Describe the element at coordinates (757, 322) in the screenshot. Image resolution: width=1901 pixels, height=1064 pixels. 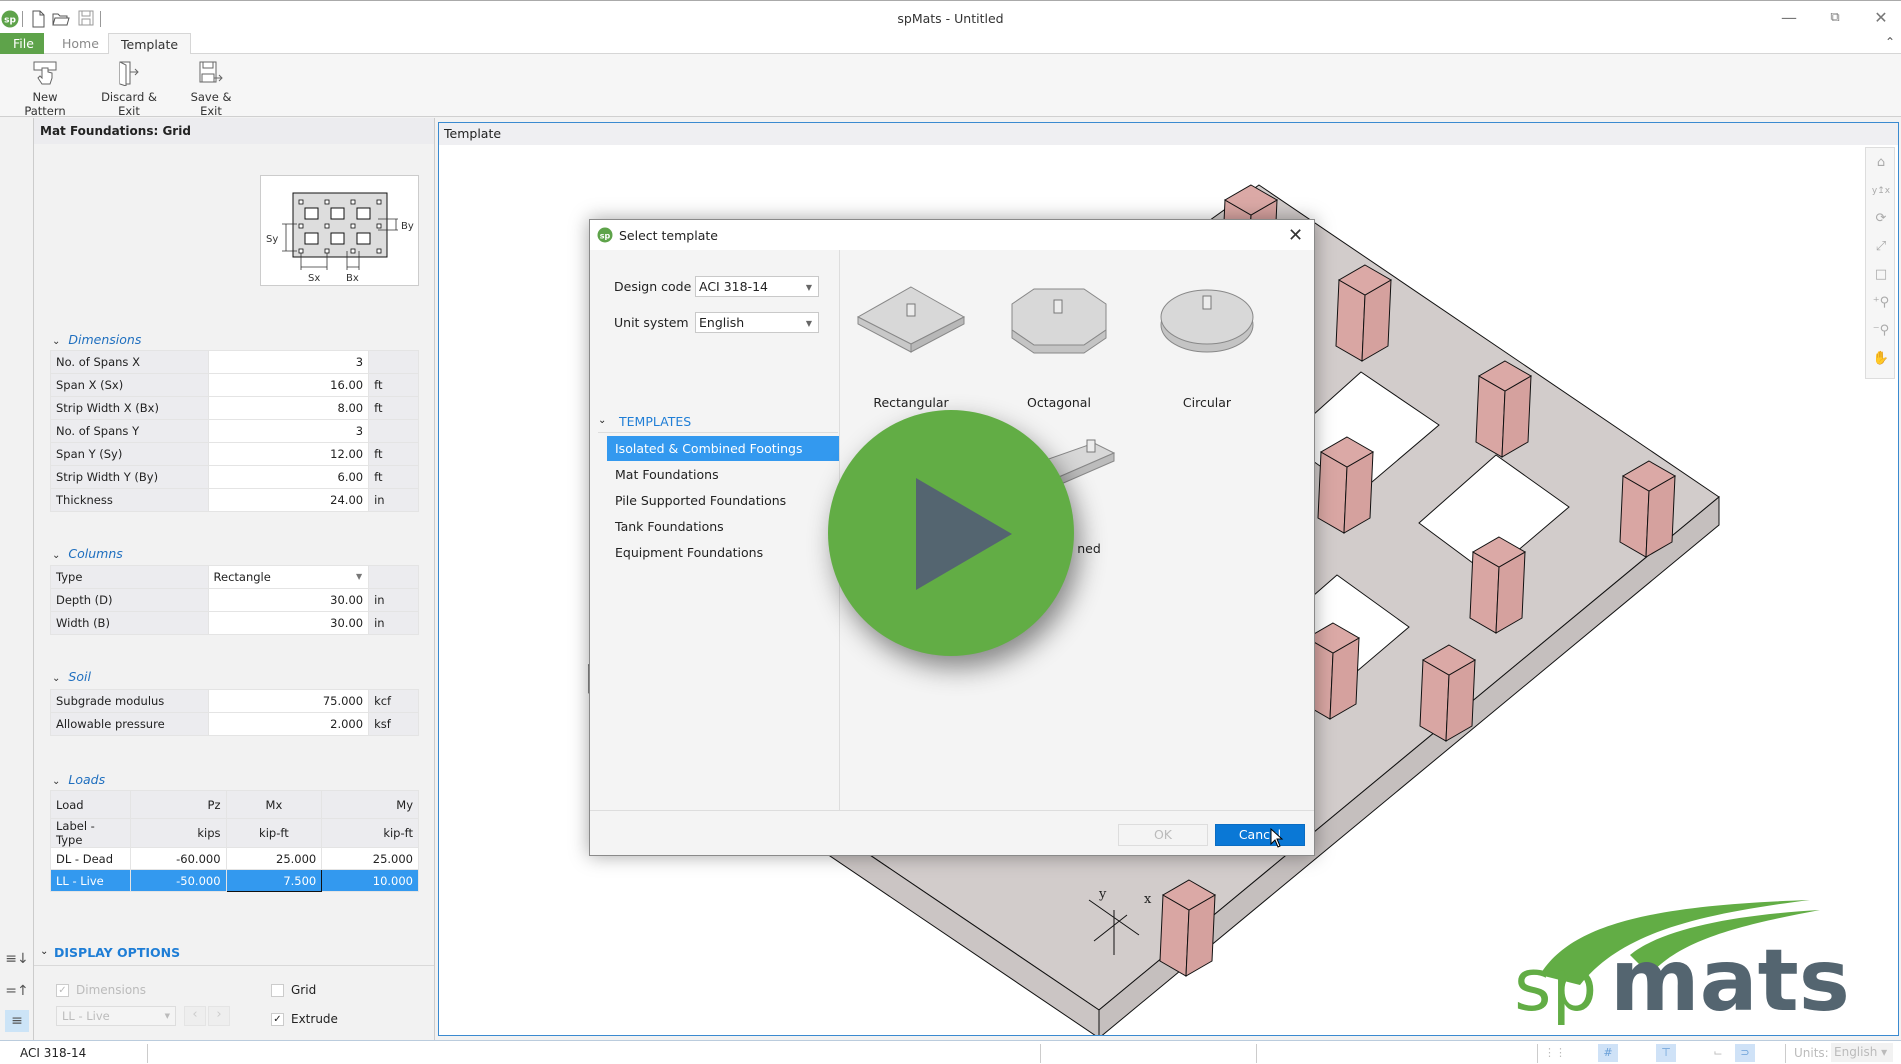
I see `unit-system-select: English ▼` at that location.